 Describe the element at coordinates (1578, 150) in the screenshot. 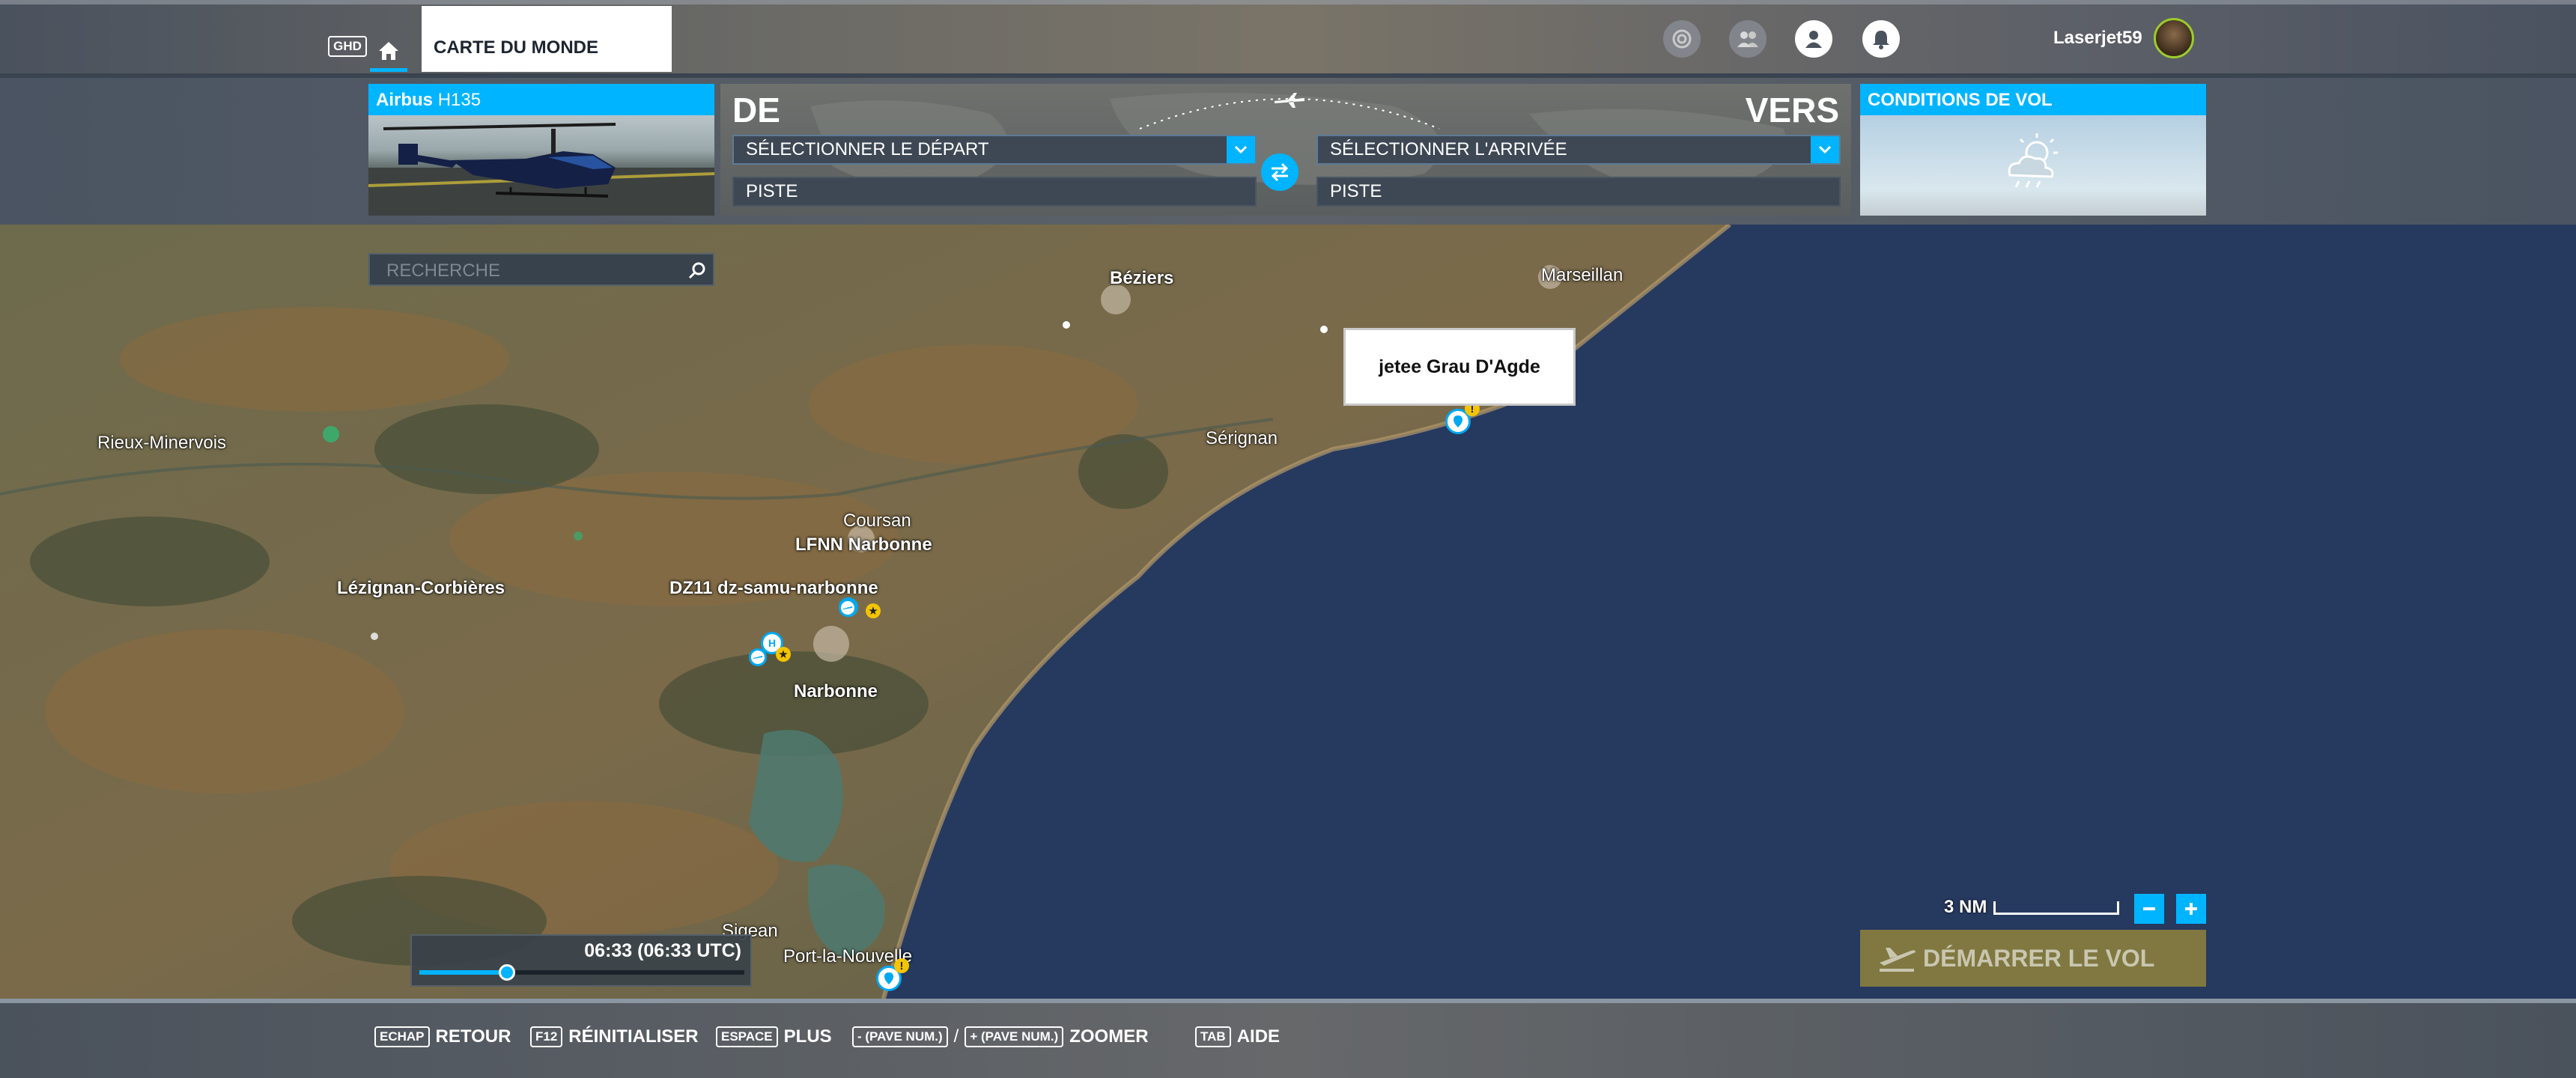

I see `arrival-select: SÉLECTIONNER L'ARRIVÉE` at that location.